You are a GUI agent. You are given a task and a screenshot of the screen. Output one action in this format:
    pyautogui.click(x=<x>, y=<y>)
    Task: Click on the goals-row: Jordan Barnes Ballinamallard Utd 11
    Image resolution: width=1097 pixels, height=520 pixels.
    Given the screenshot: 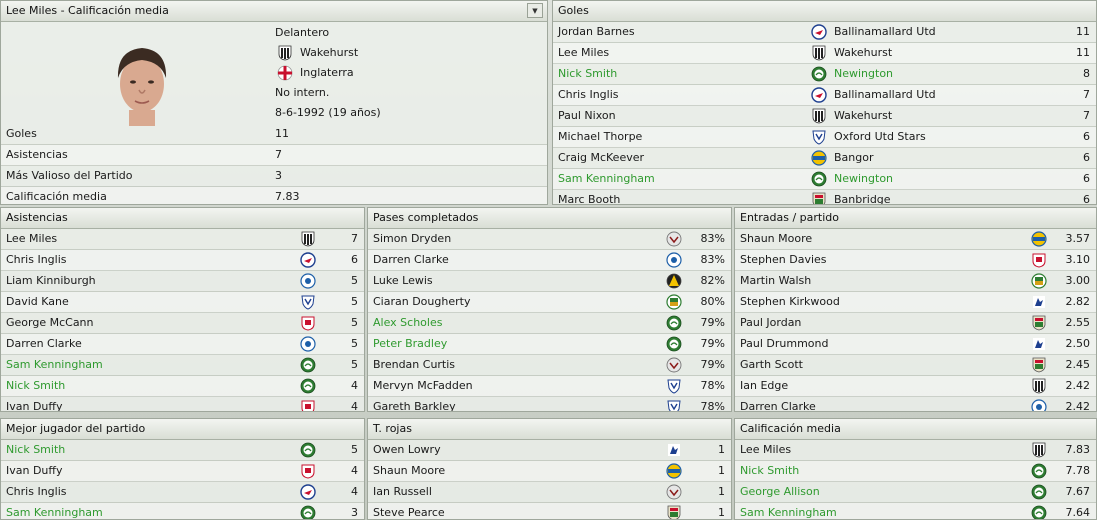 What is the action you would take?
    pyautogui.click(x=824, y=32)
    